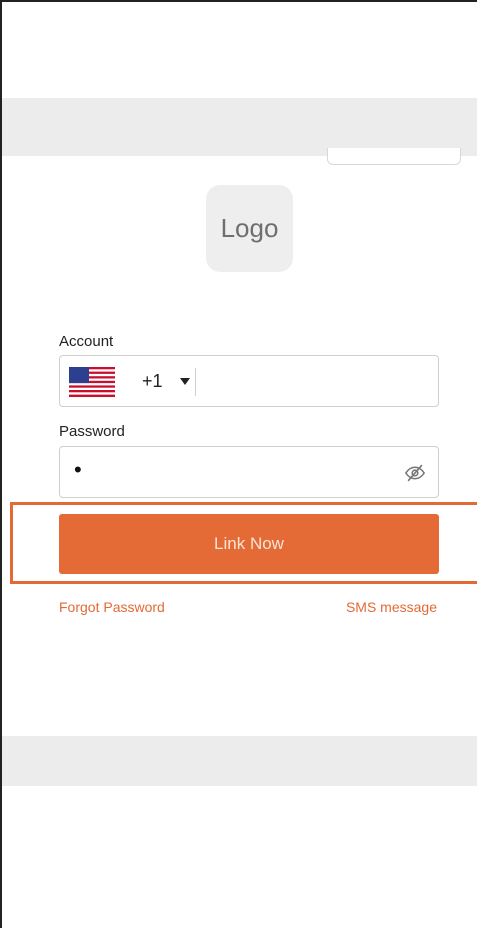 The image size is (477, 928). Describe the element at coordinates (92, 382) in the screenshot. I see `us-flag-icon` at that location.